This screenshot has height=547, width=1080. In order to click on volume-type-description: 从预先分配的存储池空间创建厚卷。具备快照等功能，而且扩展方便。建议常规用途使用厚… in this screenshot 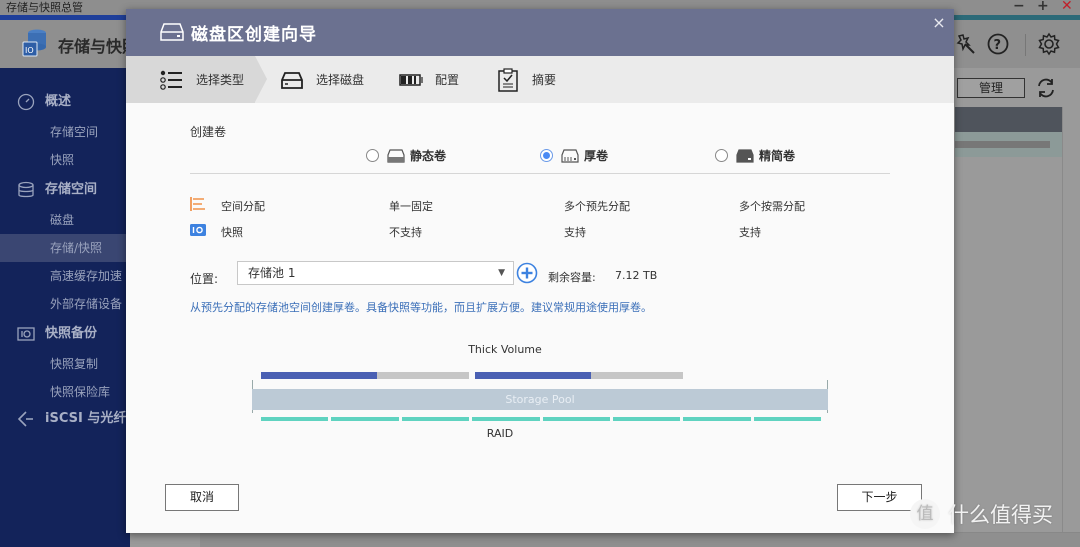, I will do `click(421, 307)`.